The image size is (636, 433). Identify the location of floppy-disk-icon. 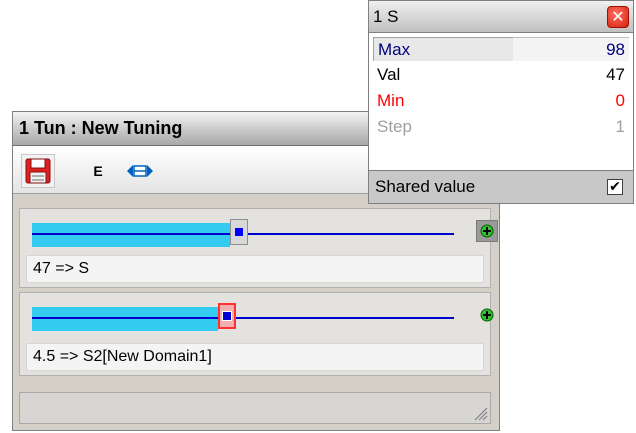
(38, 171).